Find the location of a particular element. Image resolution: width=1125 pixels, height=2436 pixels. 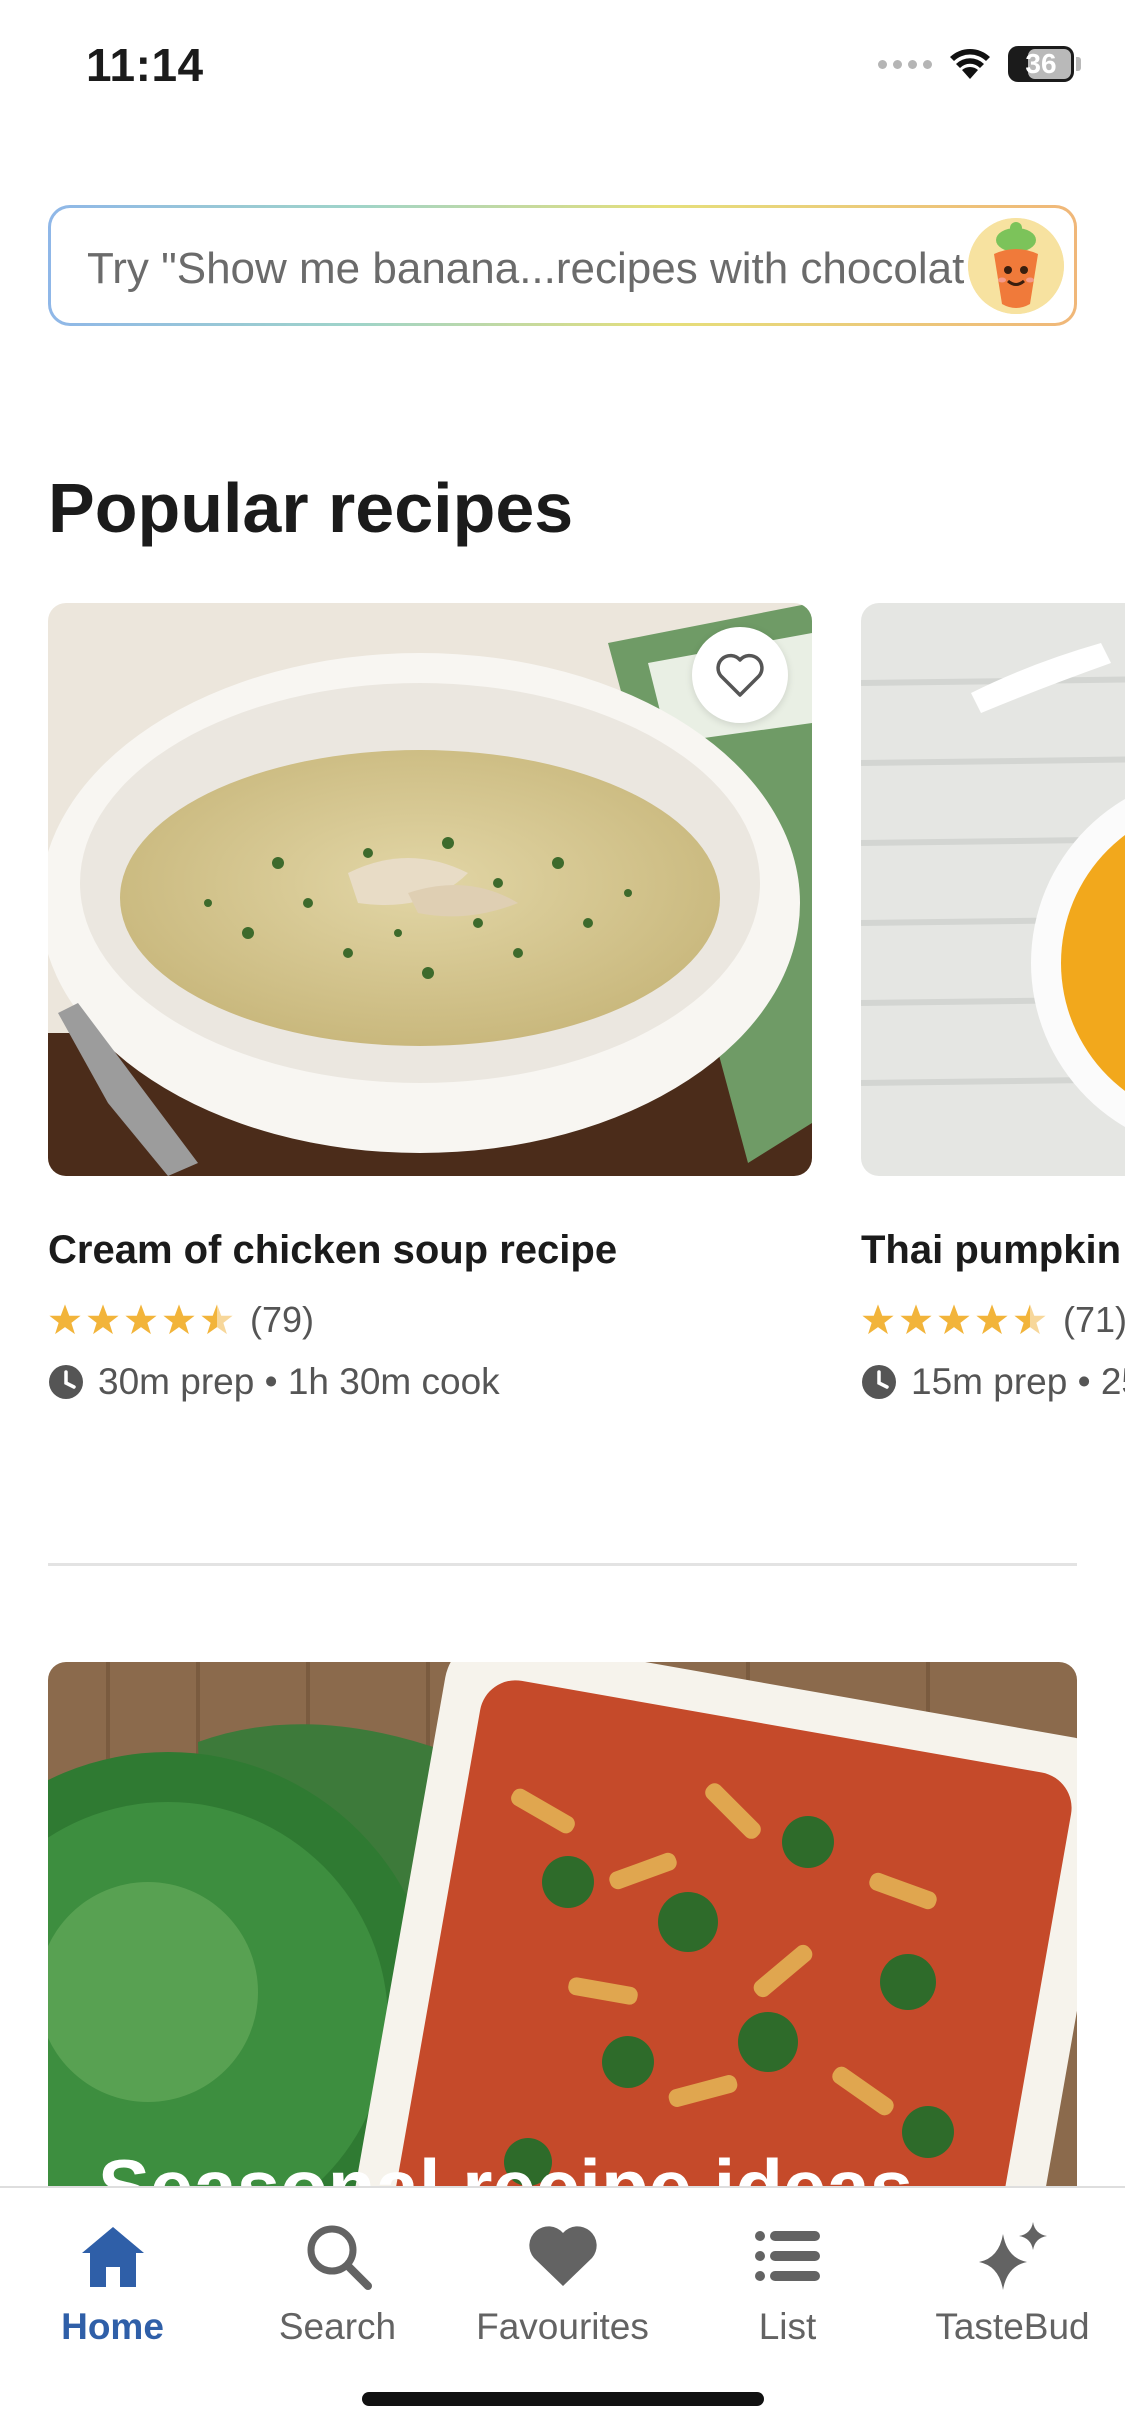

tab-favourites: Favourites is located at coordinates (562, 2282).